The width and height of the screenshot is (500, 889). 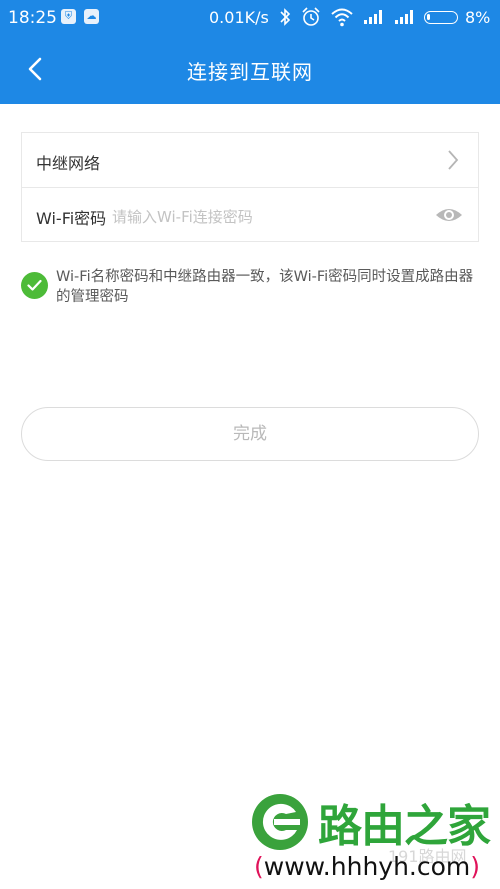 I want to click on battery-level, so click(x=428, y=17).